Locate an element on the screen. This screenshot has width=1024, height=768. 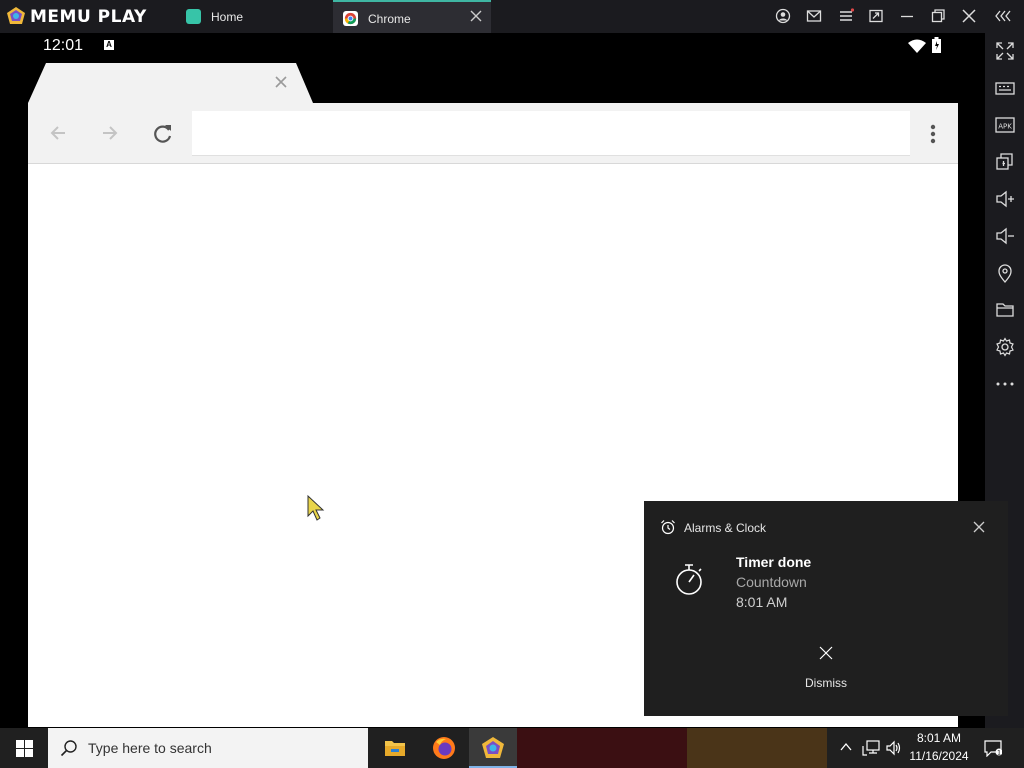
desktop-wallpaper-peek is located at coordinates (757, 748).